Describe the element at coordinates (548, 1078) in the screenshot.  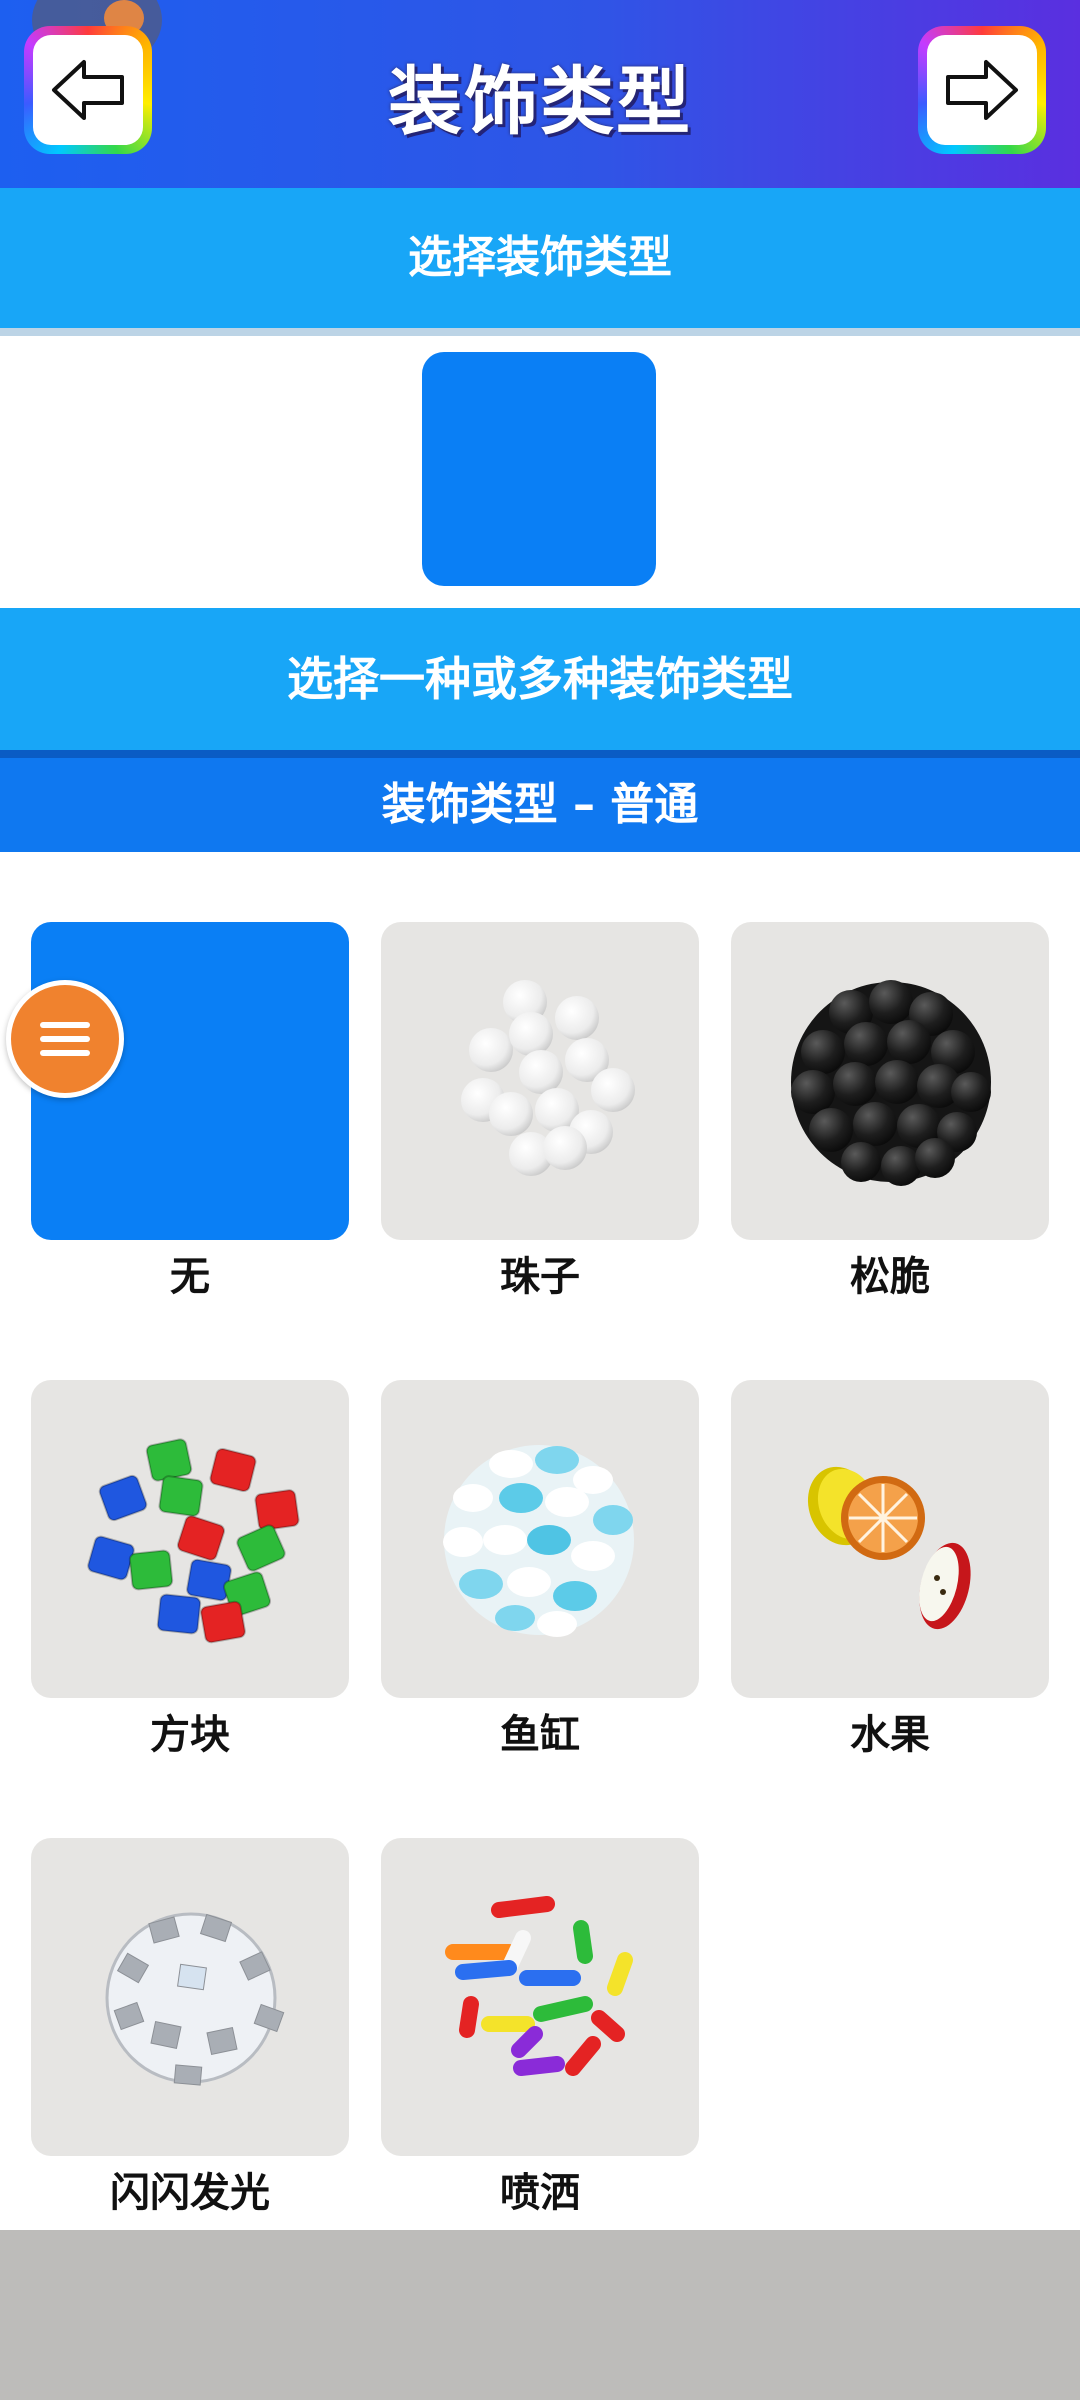
I see `beads-icon` at that location.